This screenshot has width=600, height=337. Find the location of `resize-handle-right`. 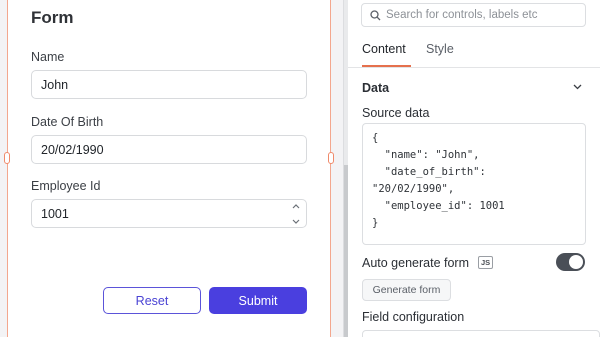

resize-handle-right is located at coordinates (331, 158).